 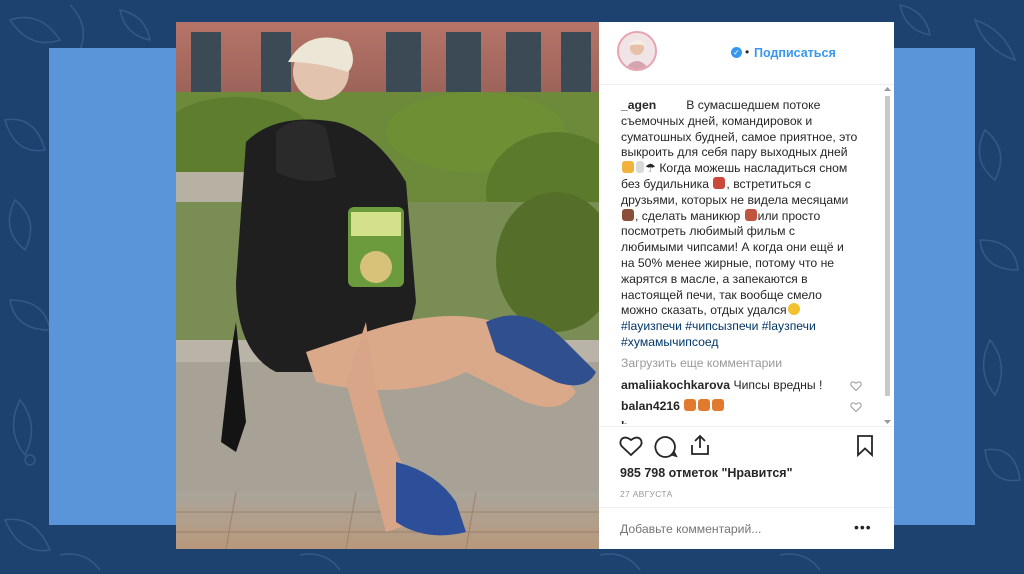 I want to click on caption-line: суматошных будней, самое приятное, это, so click(x=739, y=136).